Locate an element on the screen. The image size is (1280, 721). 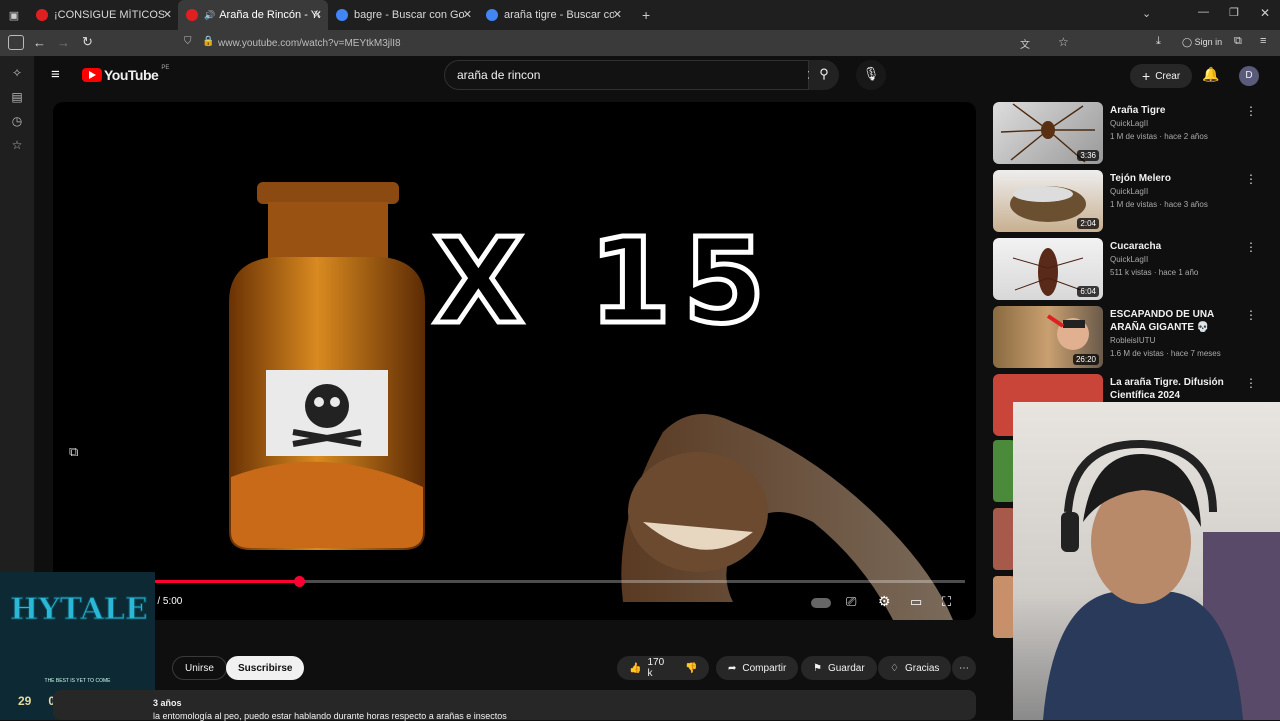
star-icon: ☆ is located at coordinates (1063, 42).